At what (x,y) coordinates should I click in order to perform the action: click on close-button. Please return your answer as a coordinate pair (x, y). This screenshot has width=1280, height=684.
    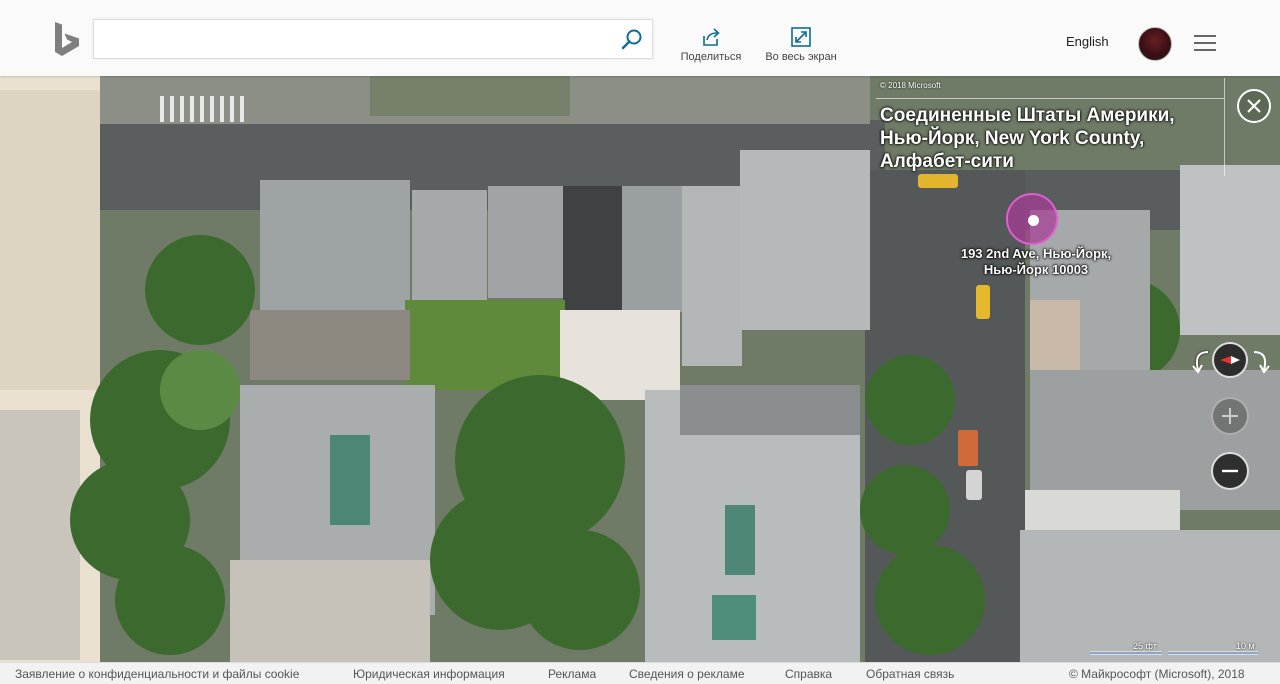
    Looking at the image, I should click on (1254, 106).